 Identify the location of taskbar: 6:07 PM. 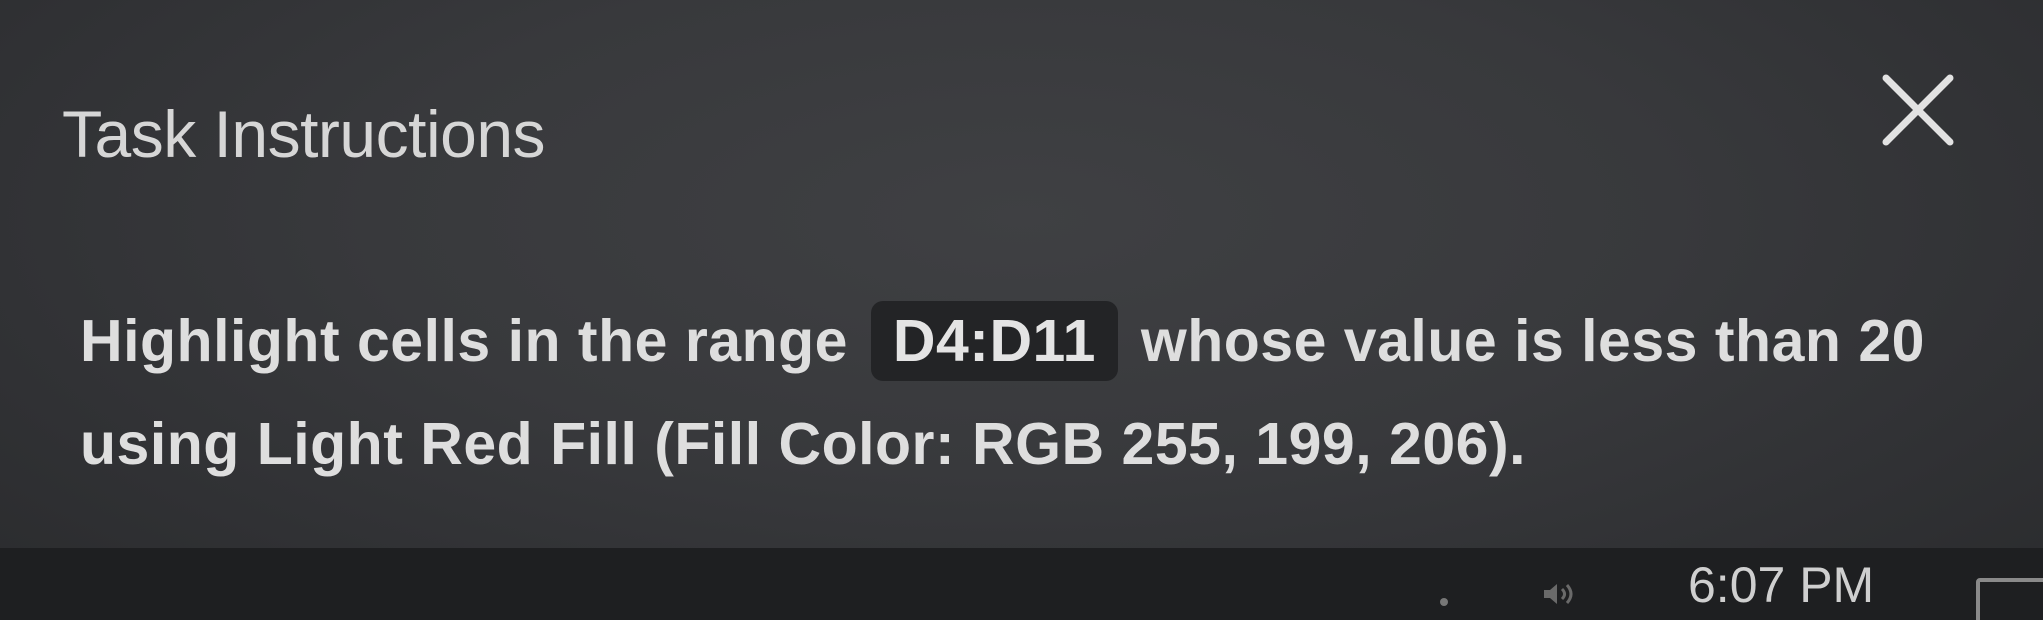
(1021, 584).